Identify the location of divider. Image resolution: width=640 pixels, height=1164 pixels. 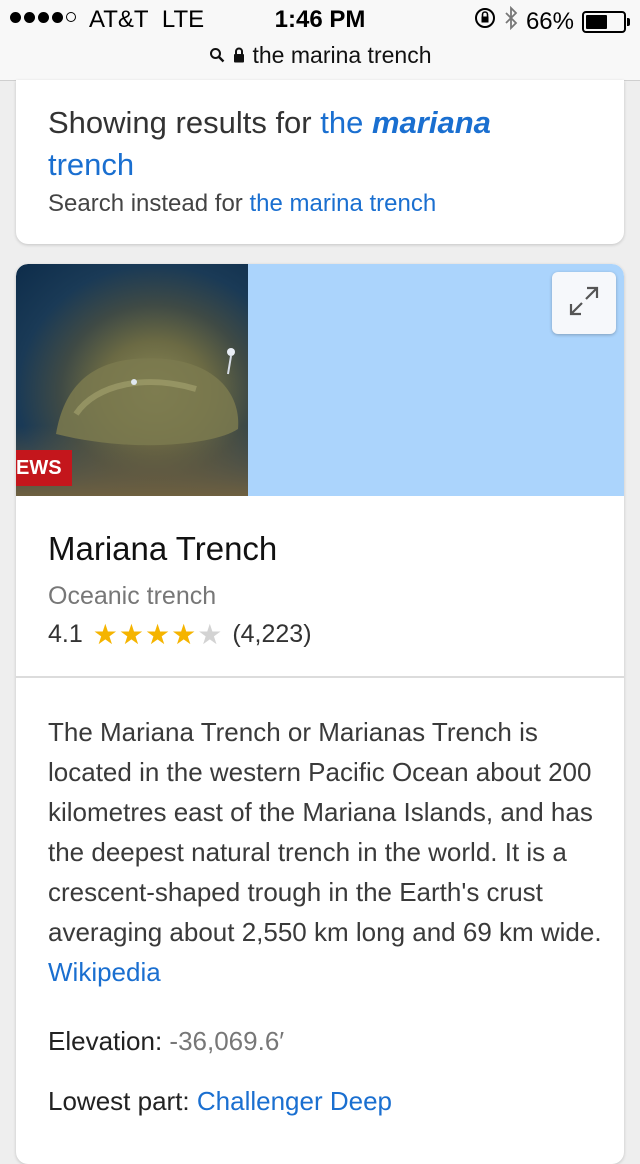
(320, 677).